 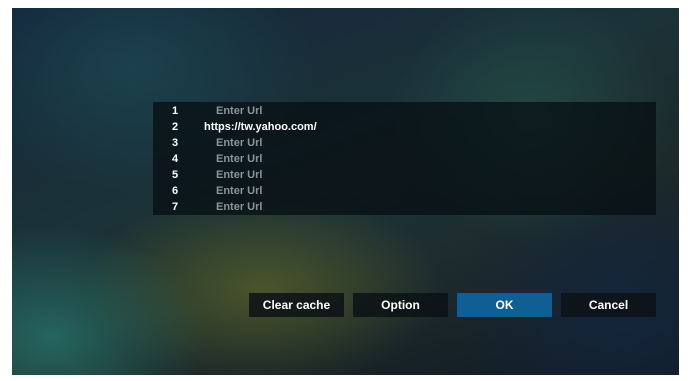 I want to click on clear-cache-button: Clear cache, so click(x=296, y=305).